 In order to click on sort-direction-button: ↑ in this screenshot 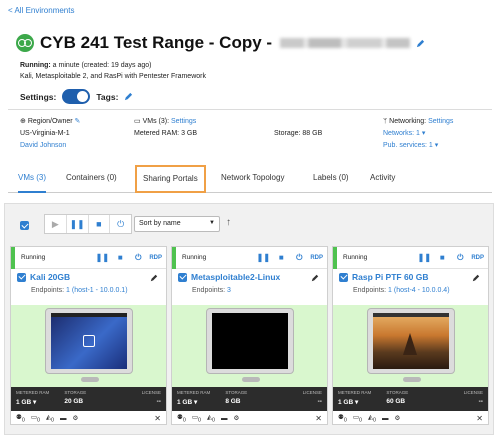, I will do `click(228, 222)`.